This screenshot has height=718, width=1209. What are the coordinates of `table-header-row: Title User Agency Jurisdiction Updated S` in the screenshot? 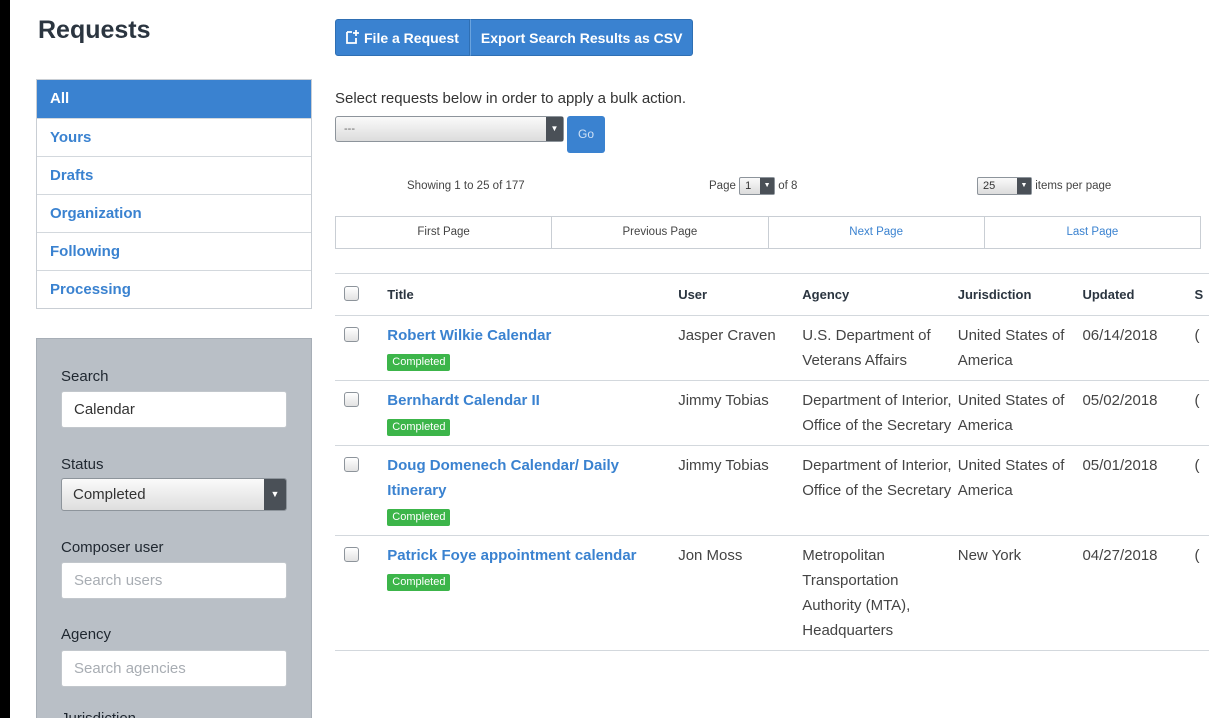 It's located at (772, 294).